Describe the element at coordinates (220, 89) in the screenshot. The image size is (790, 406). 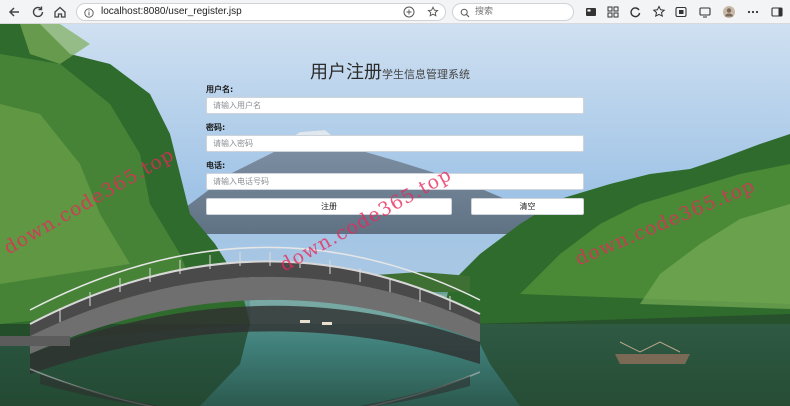
I see `username-label: 用户名:` at that location.